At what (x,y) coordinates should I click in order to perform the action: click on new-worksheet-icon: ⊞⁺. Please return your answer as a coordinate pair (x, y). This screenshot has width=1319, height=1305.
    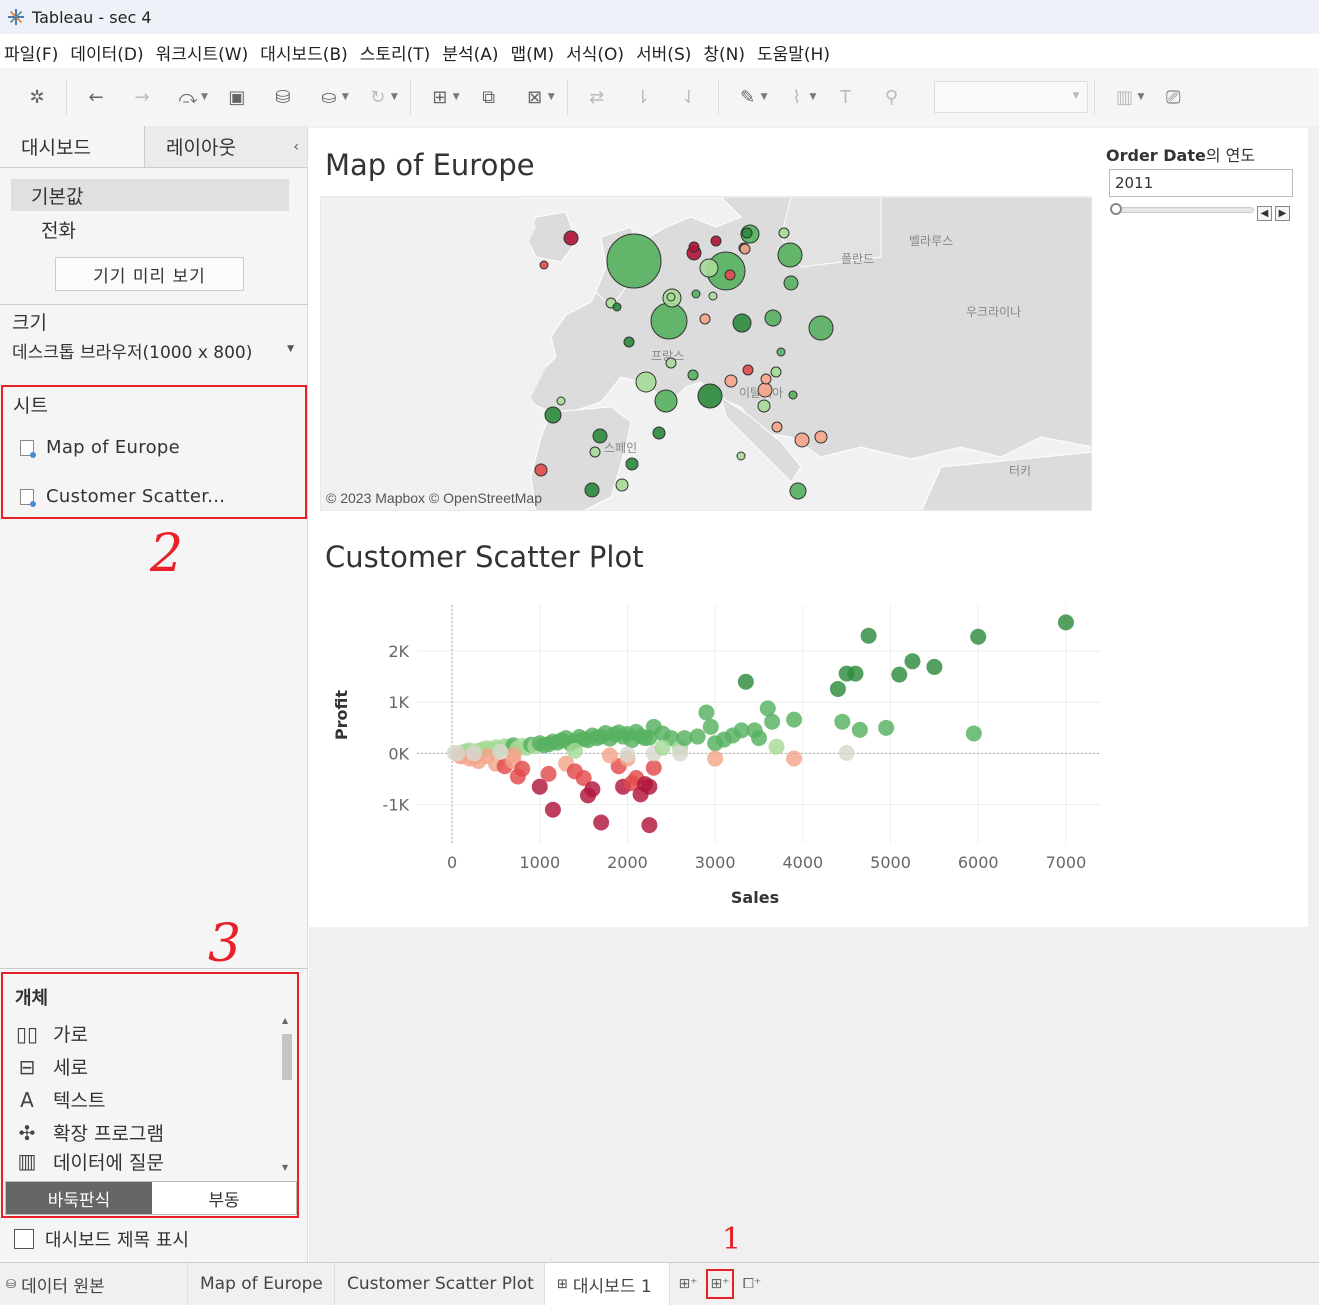
    Looking at the image, I should click on (688, 1284).